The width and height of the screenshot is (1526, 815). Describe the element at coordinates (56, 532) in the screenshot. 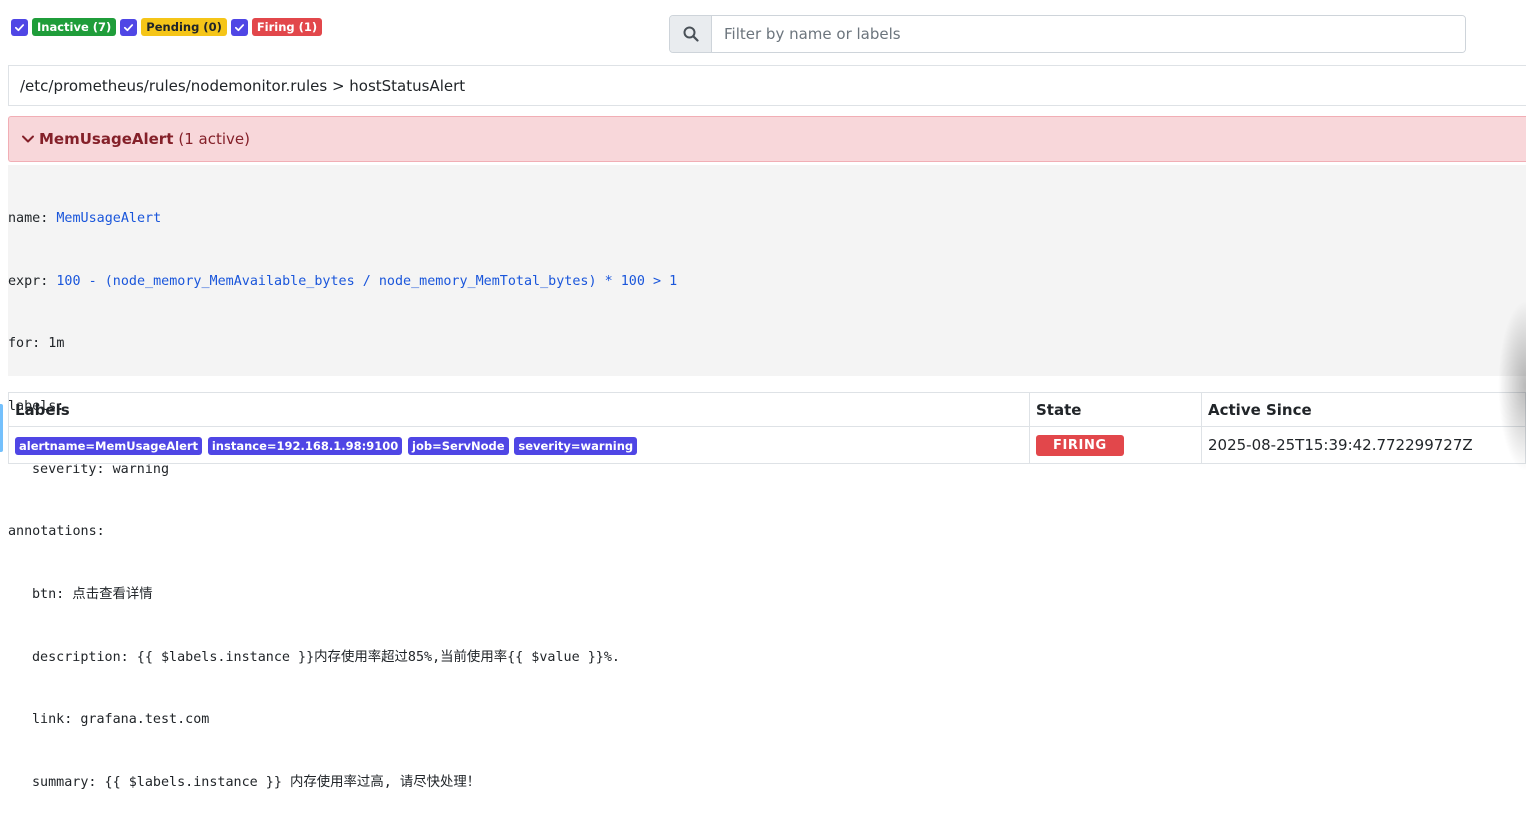

I see `rule-annotations-key: annotations:` at that location.